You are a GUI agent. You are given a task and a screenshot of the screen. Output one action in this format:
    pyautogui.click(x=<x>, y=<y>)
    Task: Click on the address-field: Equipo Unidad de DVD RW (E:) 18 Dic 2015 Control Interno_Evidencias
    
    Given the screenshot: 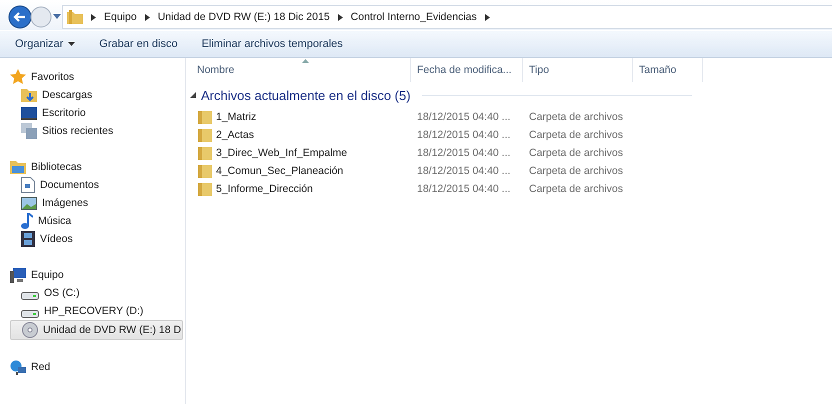 What is the action you would take?
    pyautogui.click(x=447, y=17)
    